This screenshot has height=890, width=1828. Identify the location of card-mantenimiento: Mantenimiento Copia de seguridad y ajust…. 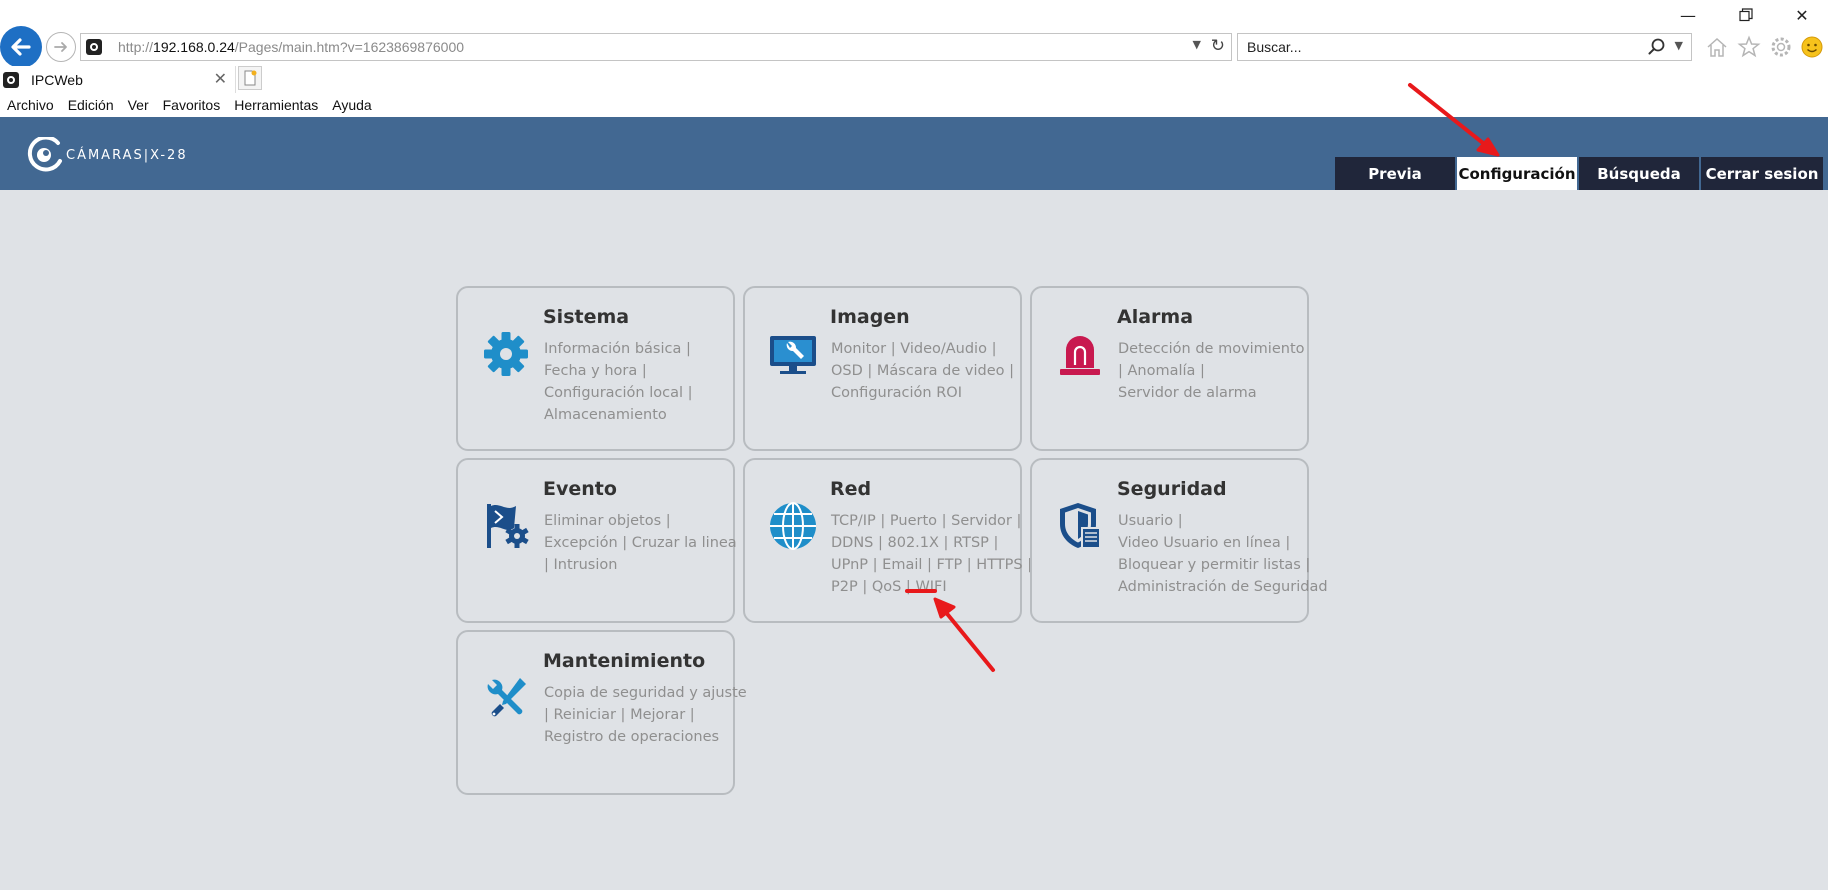
(601, 712).